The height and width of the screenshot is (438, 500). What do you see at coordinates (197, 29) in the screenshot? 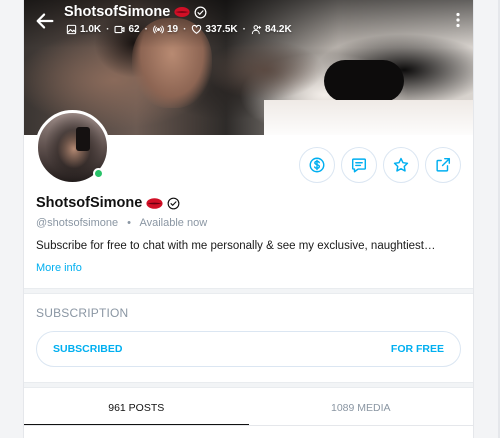
I see `heart-icon` at bounding box center [197, 29].